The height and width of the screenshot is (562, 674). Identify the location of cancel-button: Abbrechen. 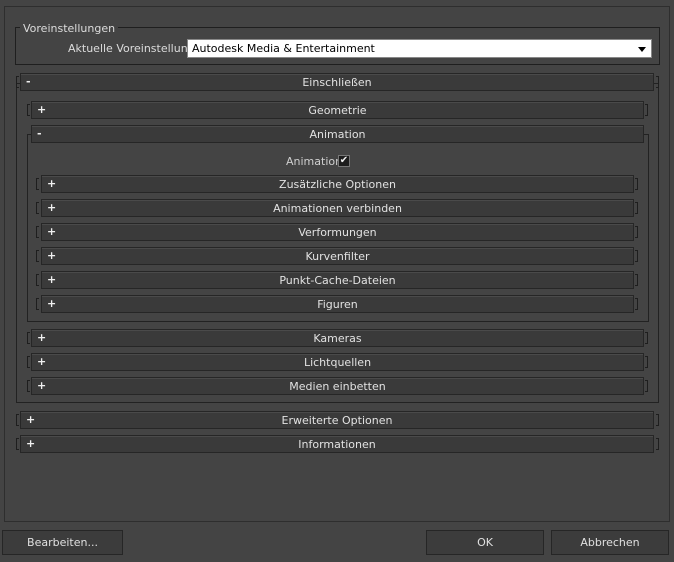
(610, 542).